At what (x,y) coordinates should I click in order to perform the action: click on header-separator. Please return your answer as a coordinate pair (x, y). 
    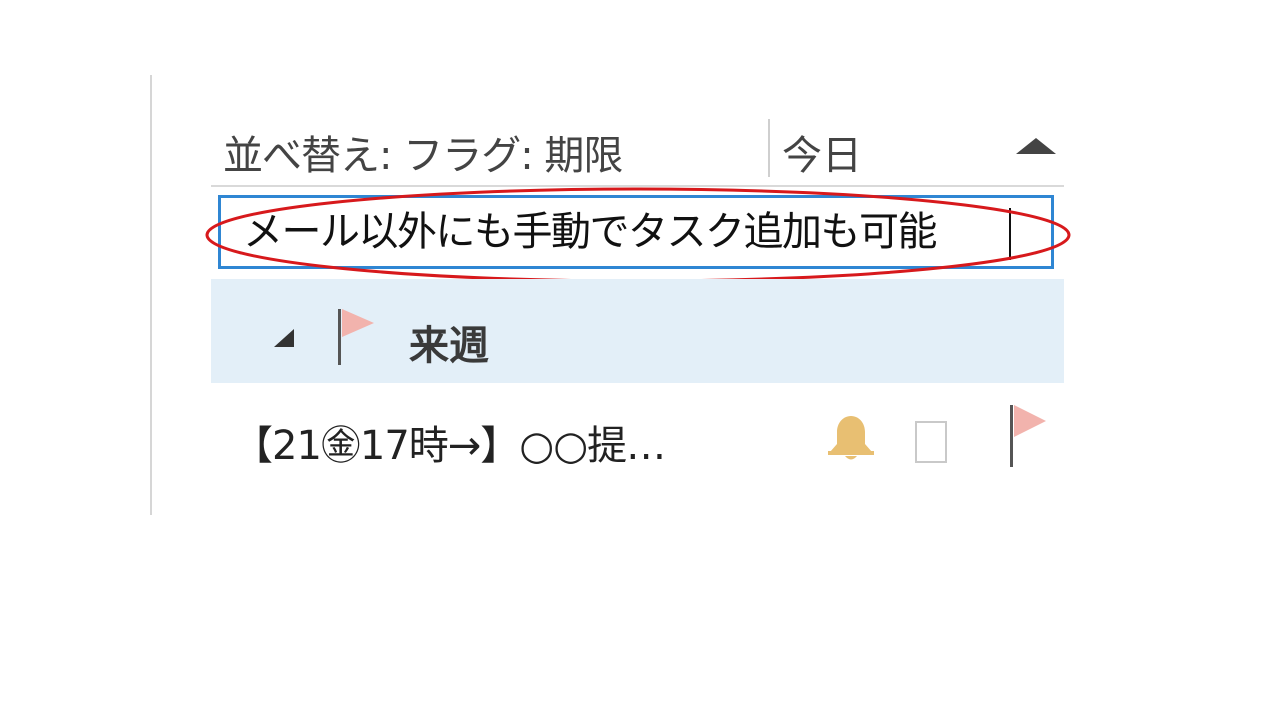
    Looking at the image, I should click on (769, 148).